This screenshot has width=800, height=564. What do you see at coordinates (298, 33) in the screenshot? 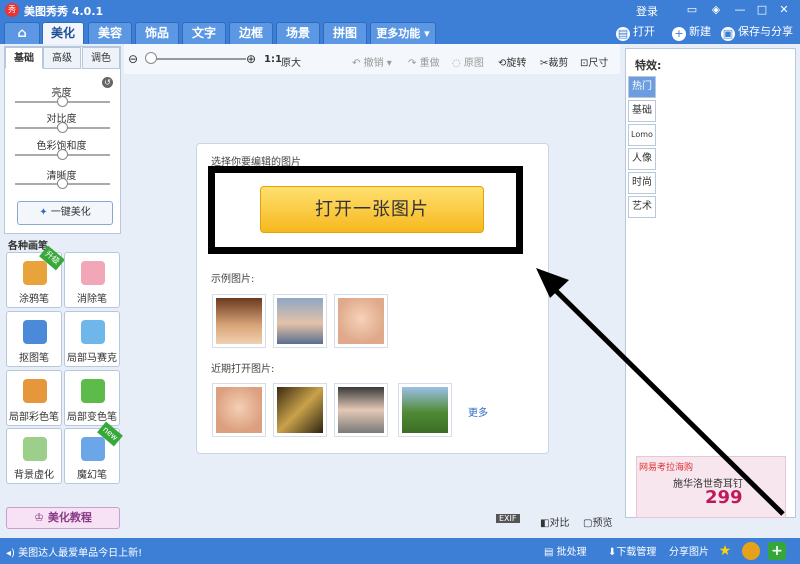
I see `tab-scene: 场景` at bounding box center [298, 33].